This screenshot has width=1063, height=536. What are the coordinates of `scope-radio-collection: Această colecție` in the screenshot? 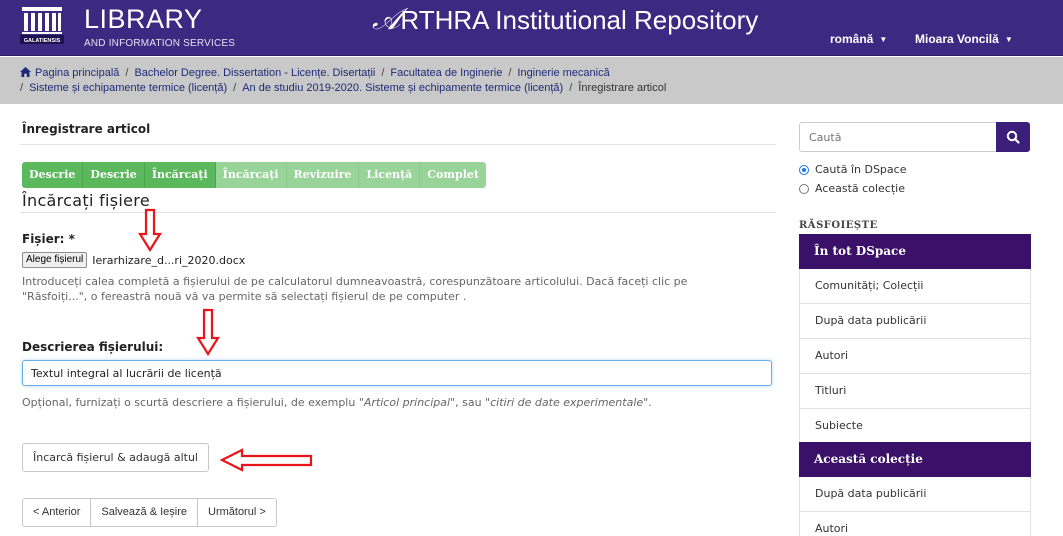 It's located at (852, 188).